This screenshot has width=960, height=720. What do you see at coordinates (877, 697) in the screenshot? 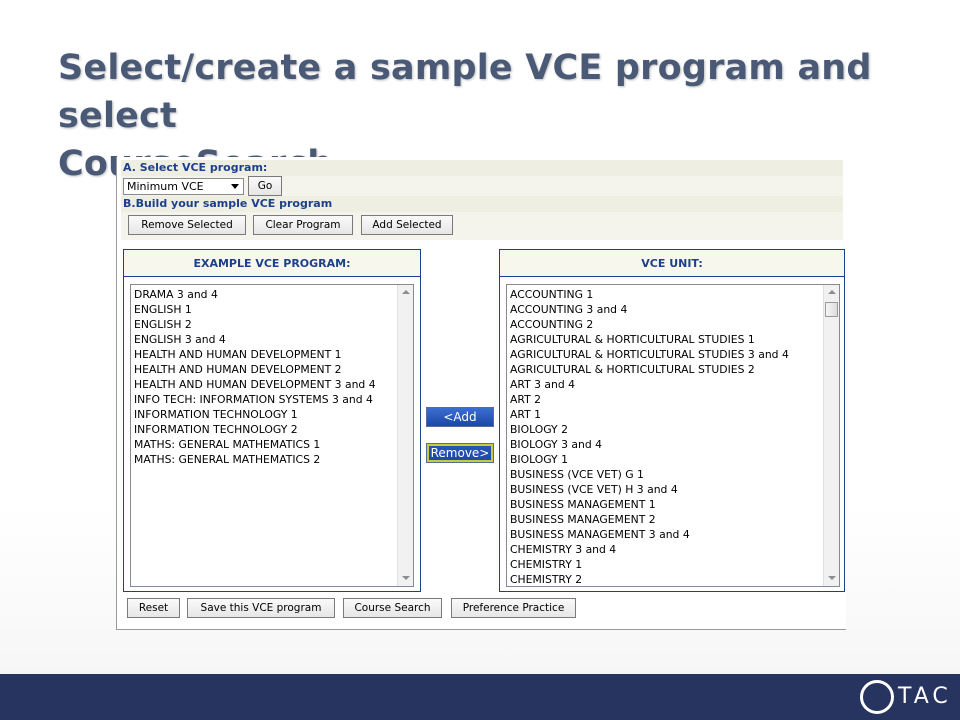
I see `logo-circle-icon` at bounding box center [877, 697].